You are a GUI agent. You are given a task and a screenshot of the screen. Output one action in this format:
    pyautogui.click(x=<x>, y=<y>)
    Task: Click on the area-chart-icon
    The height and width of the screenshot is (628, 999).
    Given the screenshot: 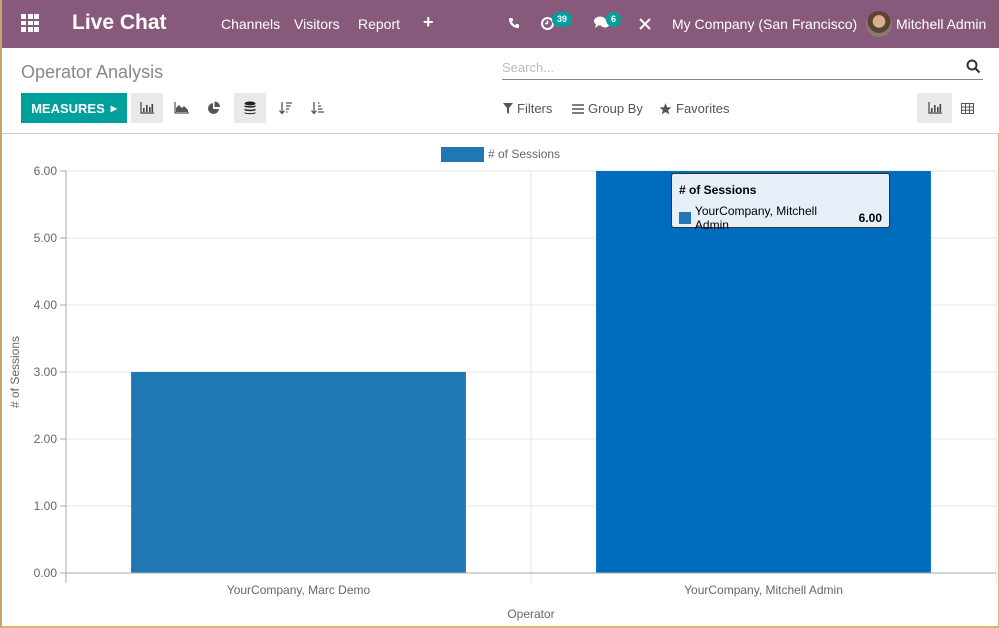 What is the action you would take?
    pyautogui.click(x=181, y=108)
    